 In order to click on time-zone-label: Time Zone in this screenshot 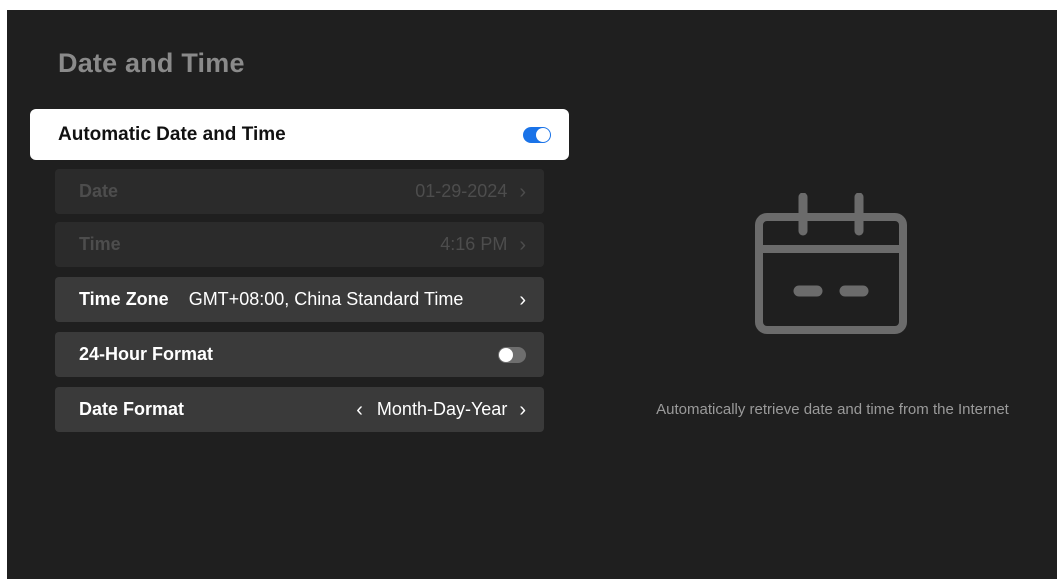, I will do `click(124, 299)`.